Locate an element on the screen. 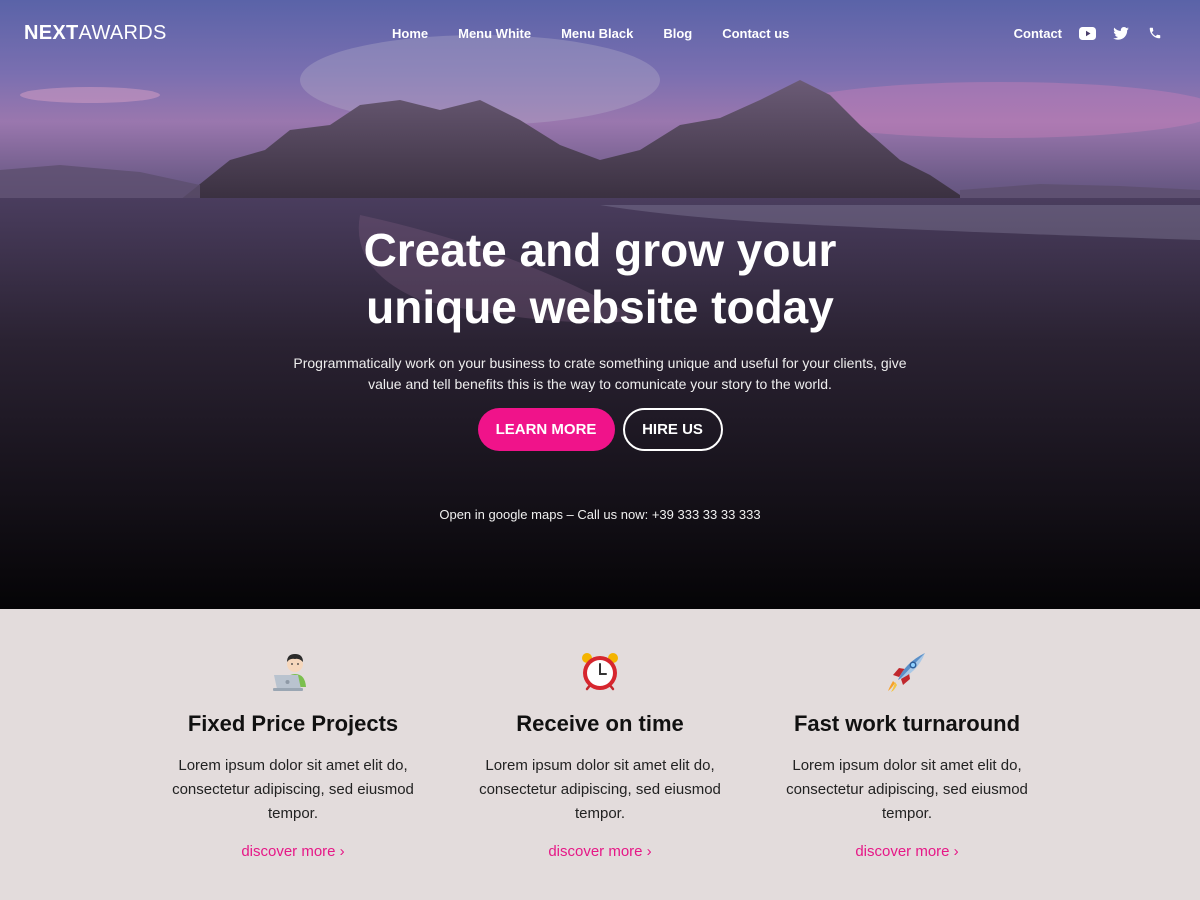 This screenshot has width=1200, height=900. twitter-icon is located at coordinates (1121, 33).